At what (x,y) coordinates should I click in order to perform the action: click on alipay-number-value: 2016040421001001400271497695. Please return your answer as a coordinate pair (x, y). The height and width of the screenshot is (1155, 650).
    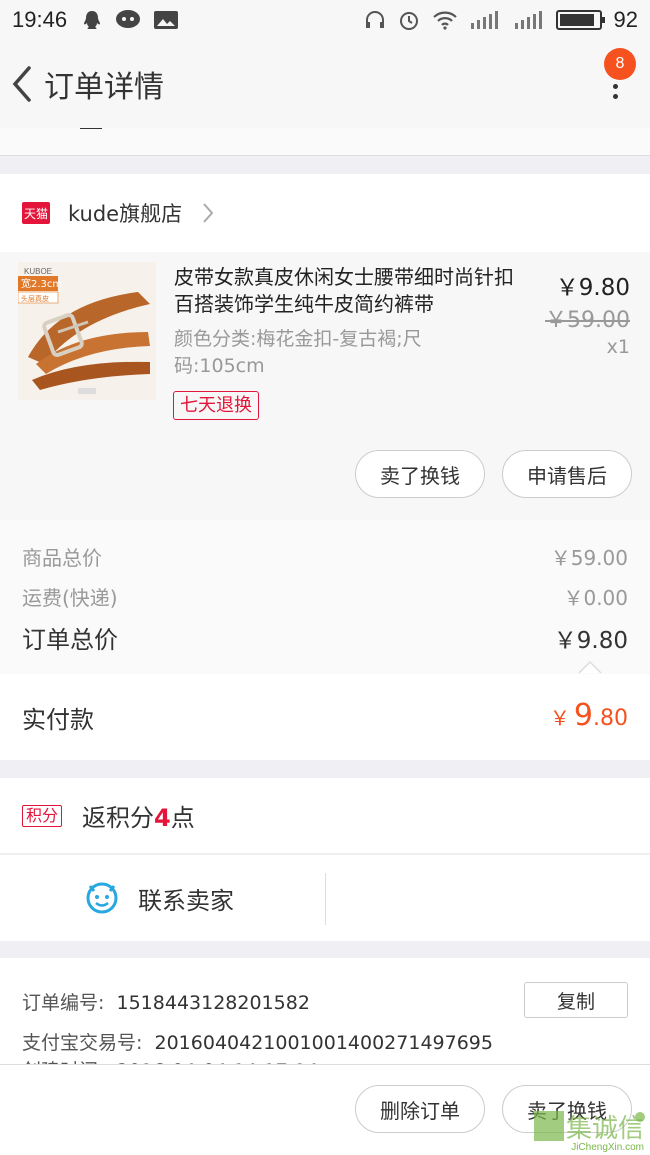
    Looking at the image, I should click on (323, 1043).